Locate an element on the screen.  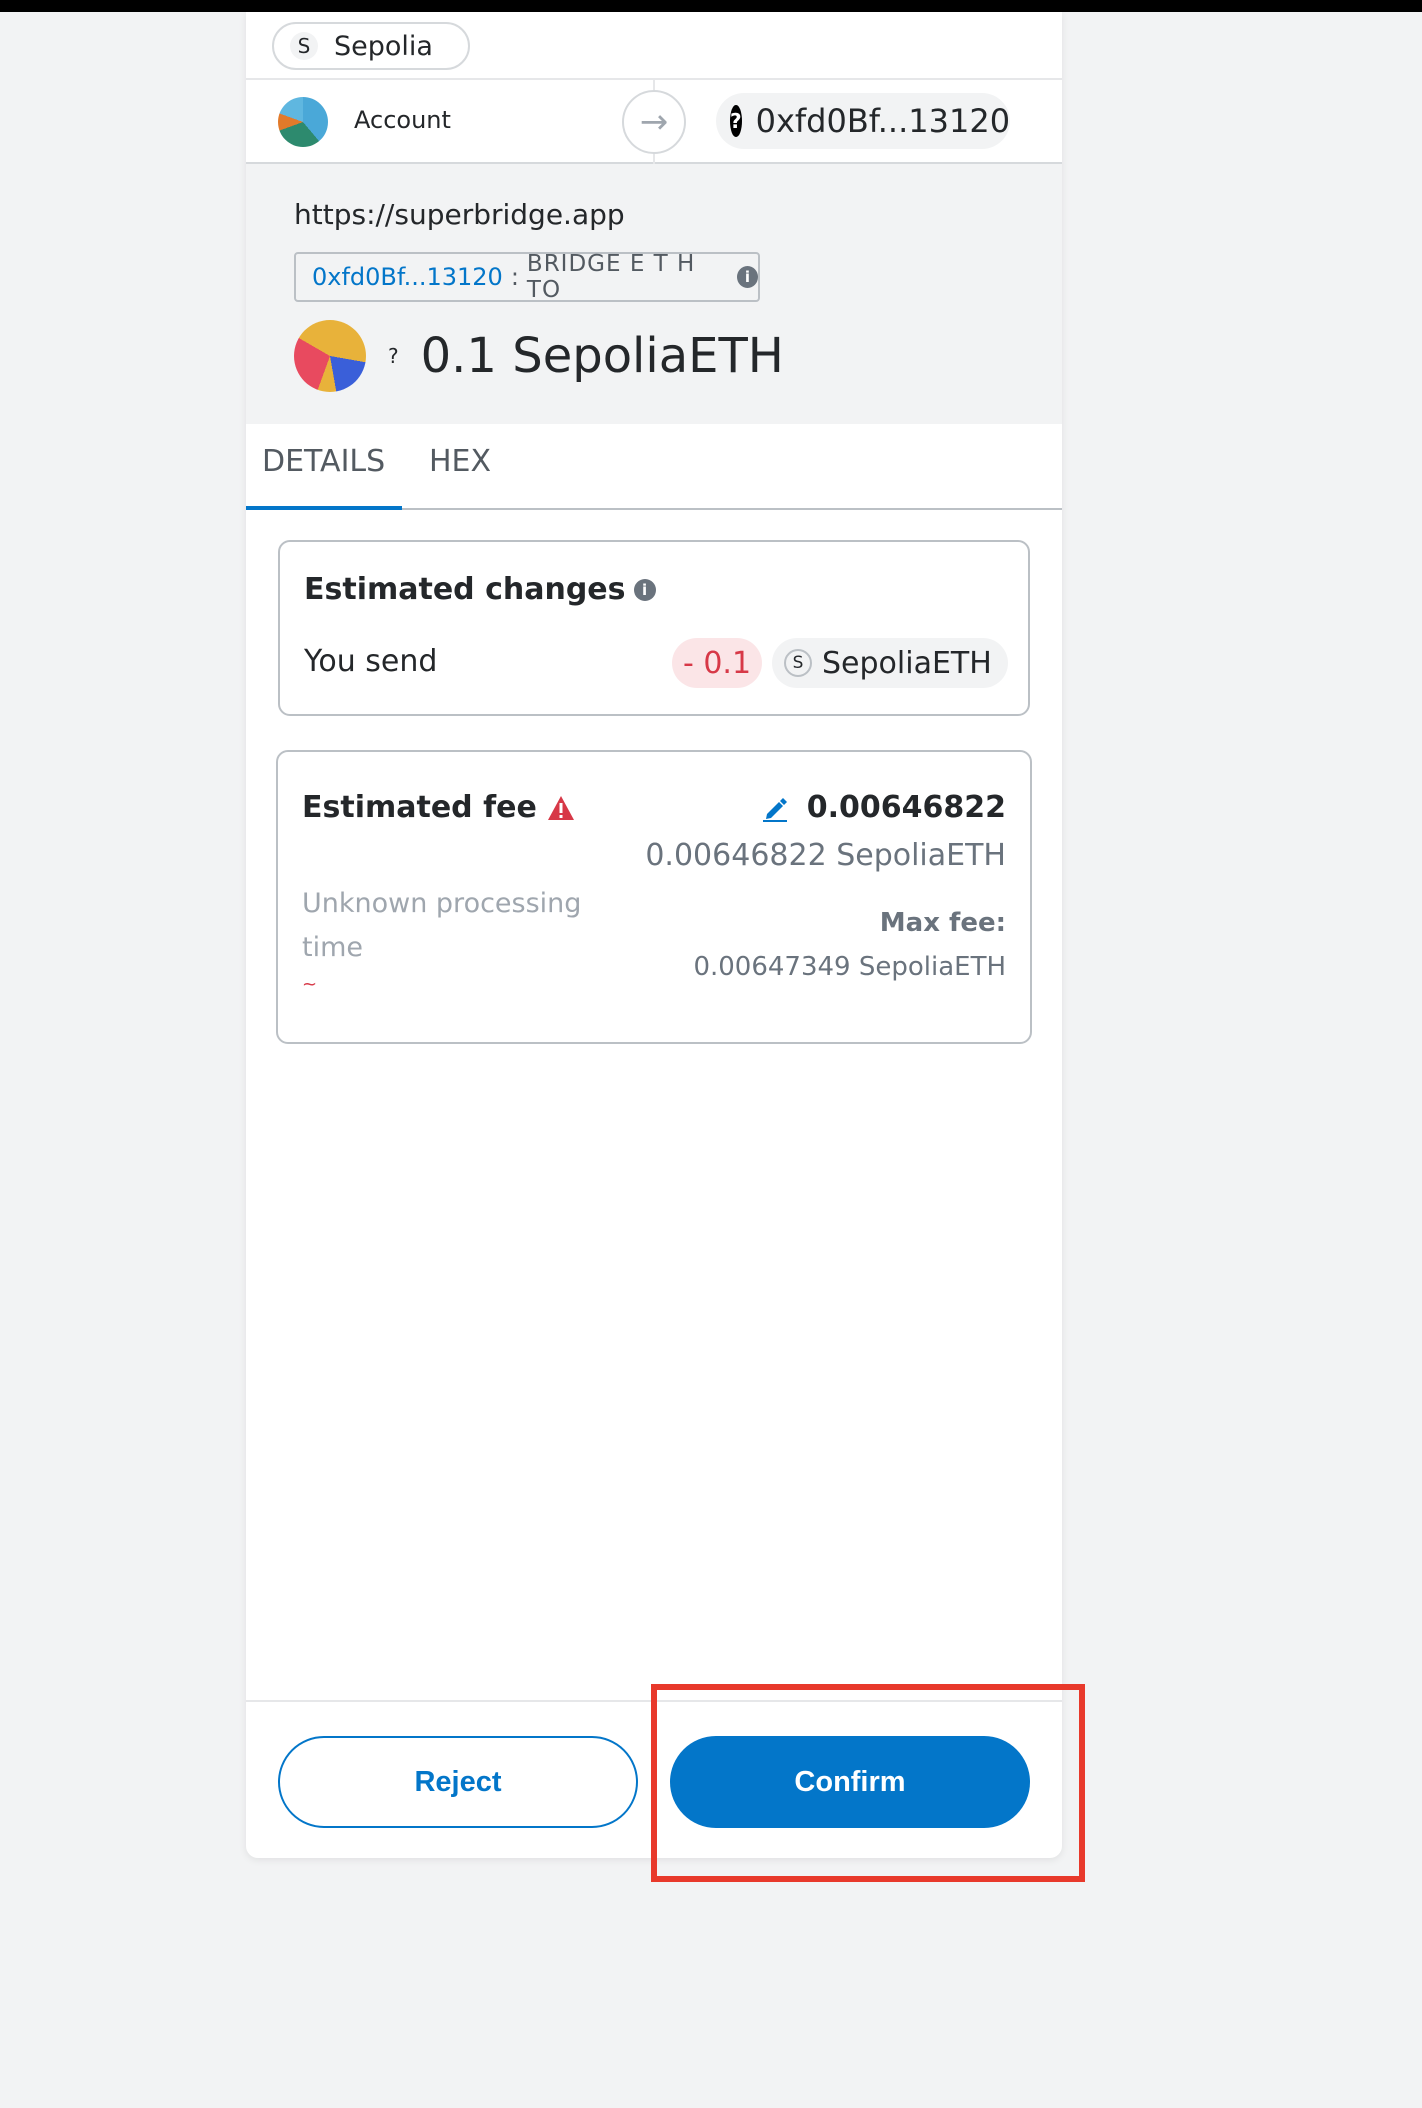
arrow-right-icon: → is located at coordinates (654, 122).